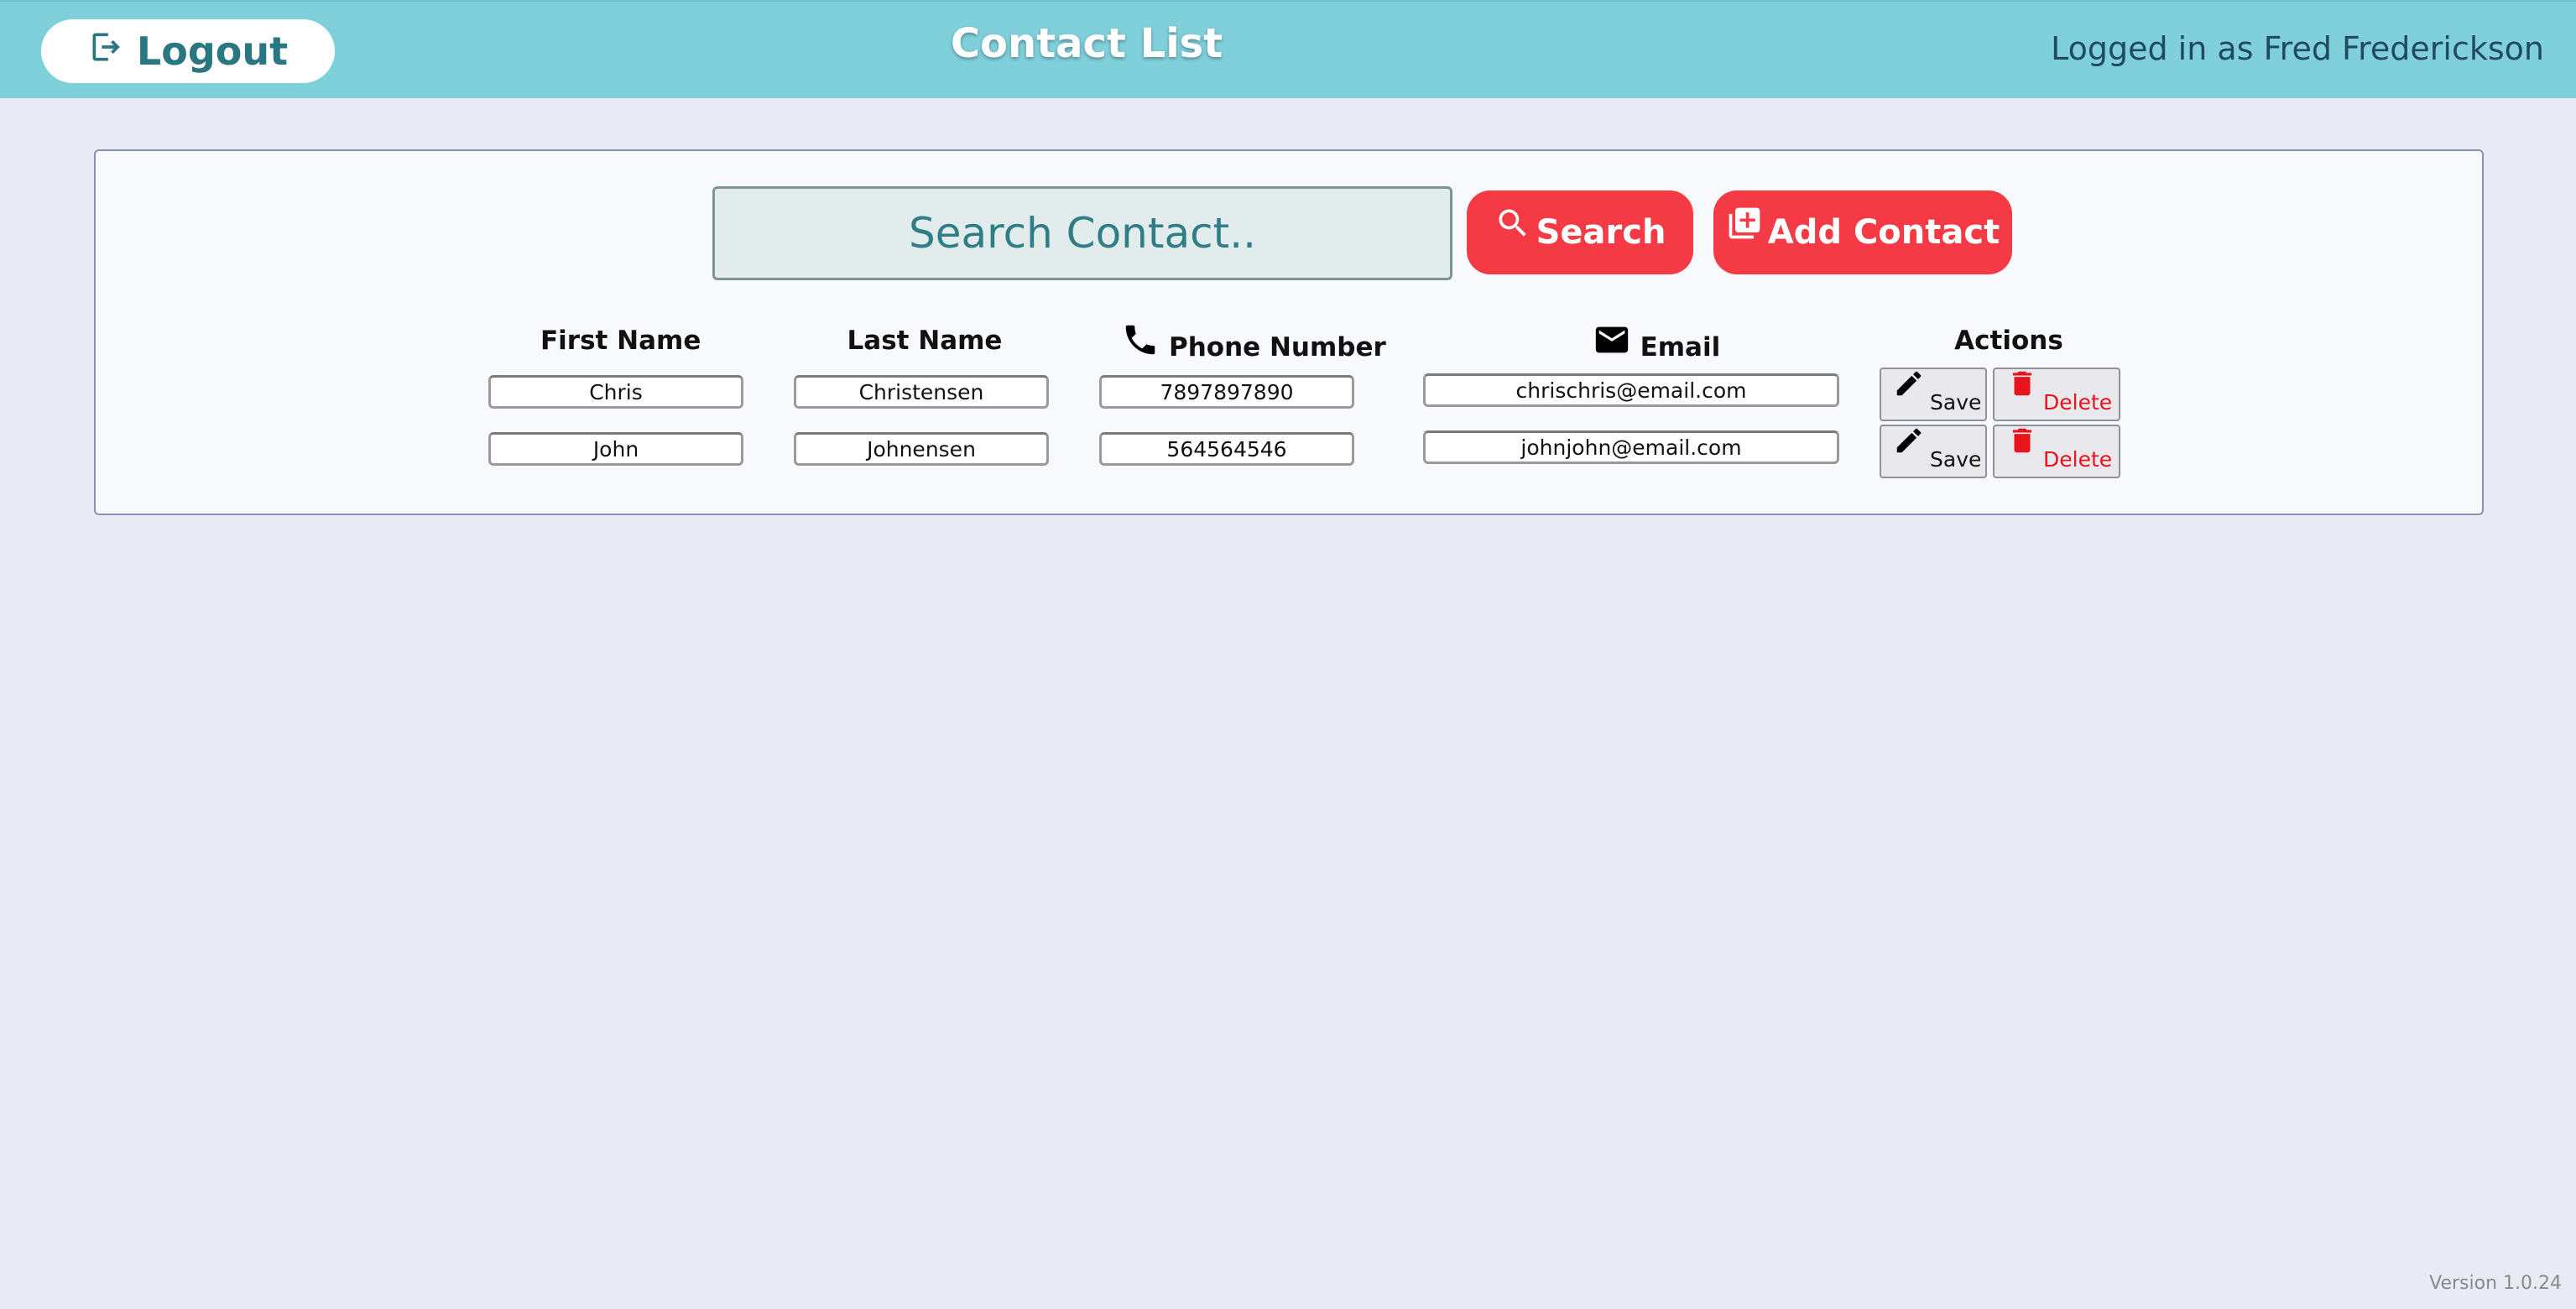  I want to click on add-box-icon, so click(1744, 231).